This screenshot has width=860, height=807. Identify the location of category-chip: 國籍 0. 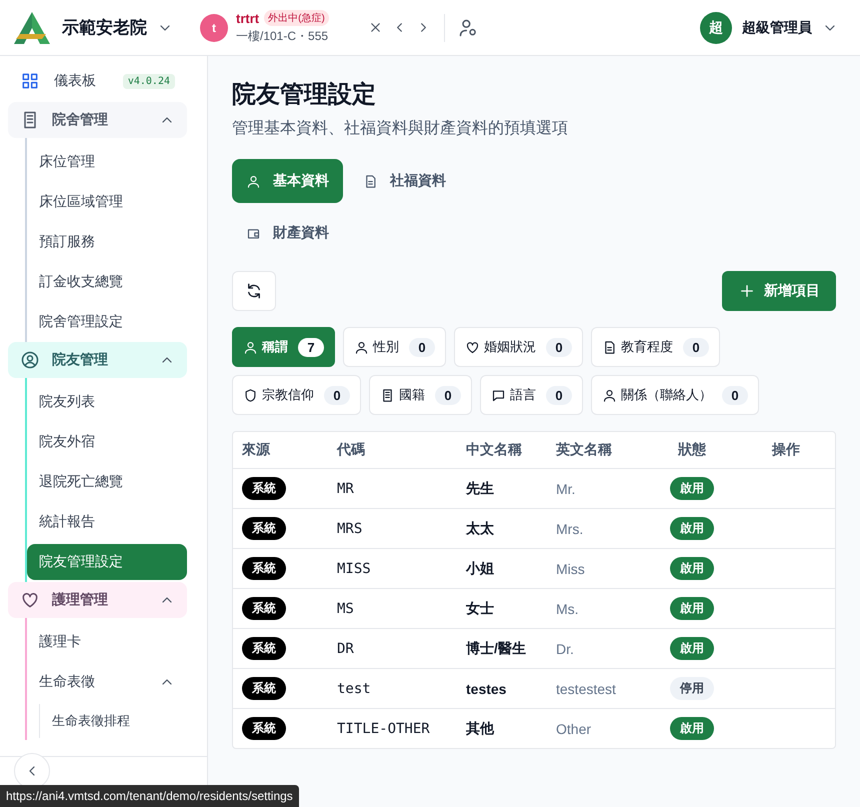
(420, 395).